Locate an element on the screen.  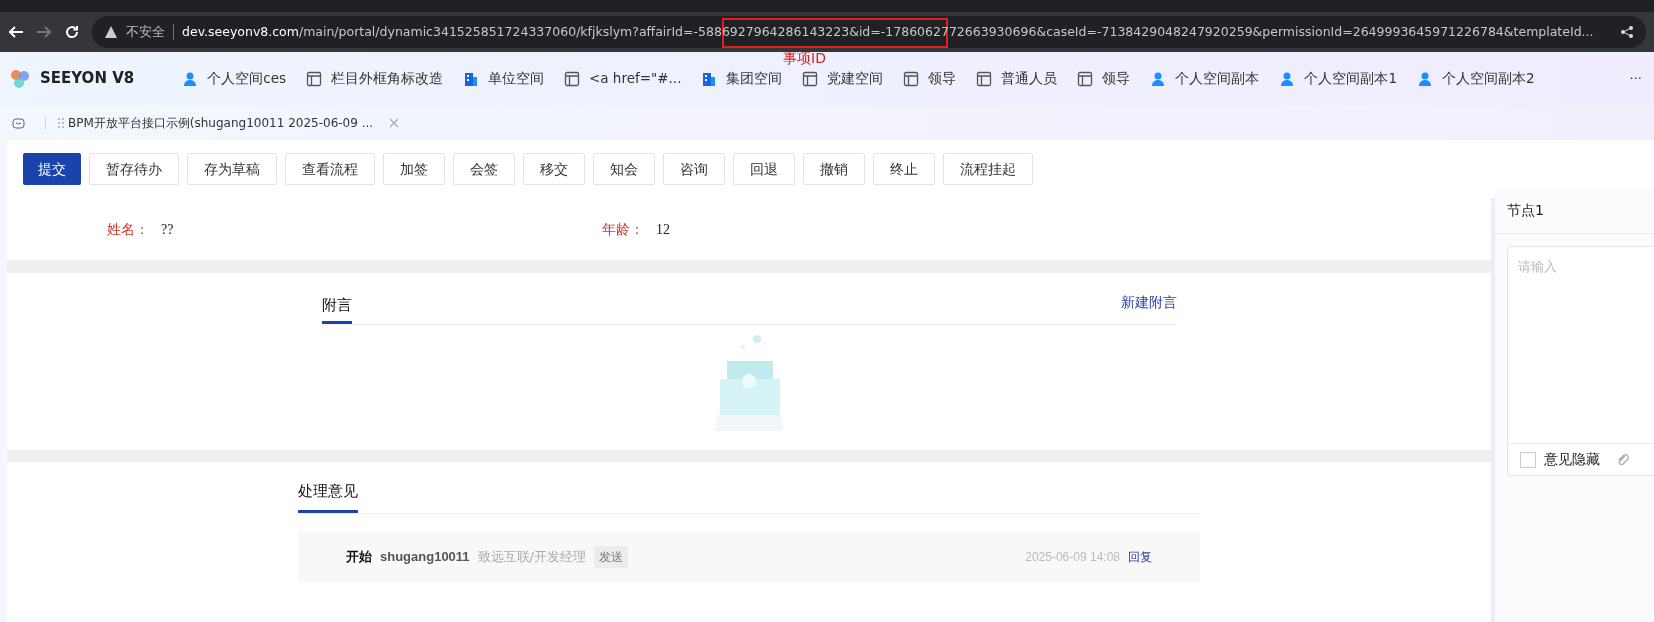
home-icon is located at coordinates (18, 122).